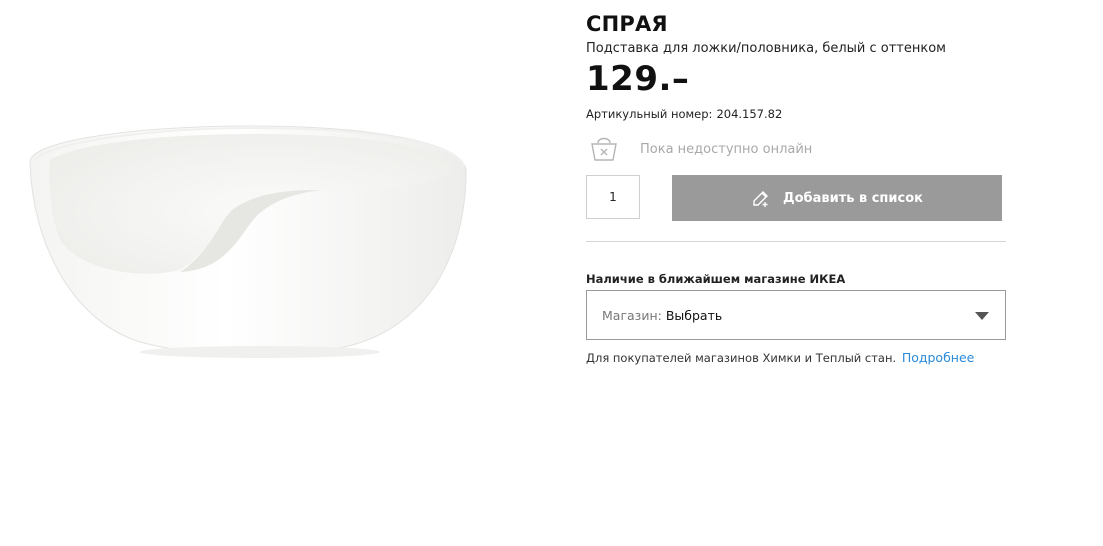 The width and height of the screenshot is (1103, 546). I want to click on pencil-icon, so click(760, 199).